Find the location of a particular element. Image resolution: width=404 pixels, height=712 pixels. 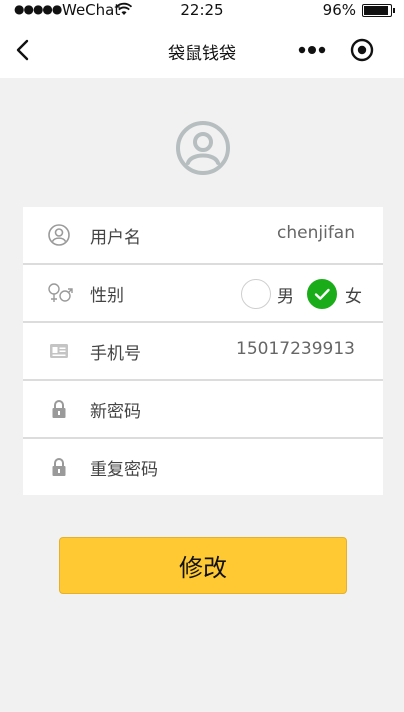

female-label: 女 is located at coordinates (353, 297).